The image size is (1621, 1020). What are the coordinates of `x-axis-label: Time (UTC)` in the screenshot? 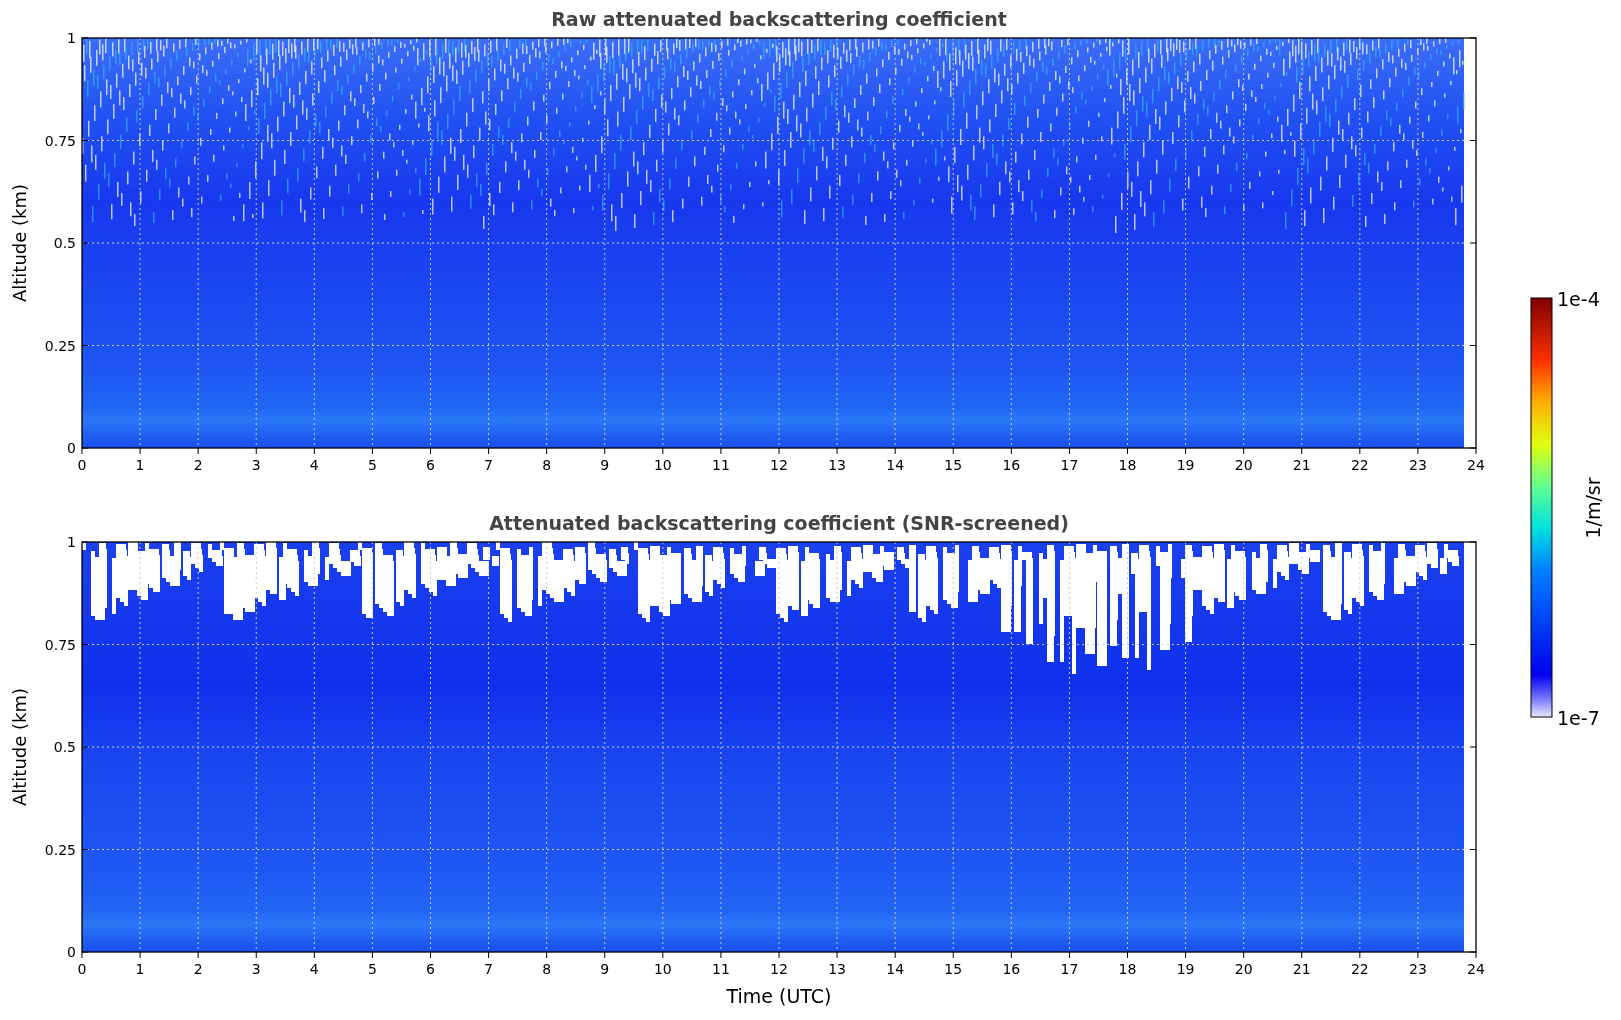 It's located at (779, 996).